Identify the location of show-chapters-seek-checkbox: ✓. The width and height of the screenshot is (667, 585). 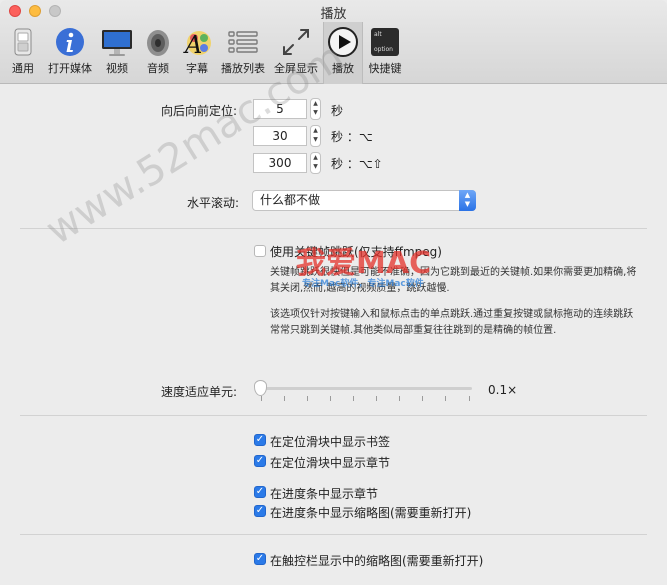
(260, 461).